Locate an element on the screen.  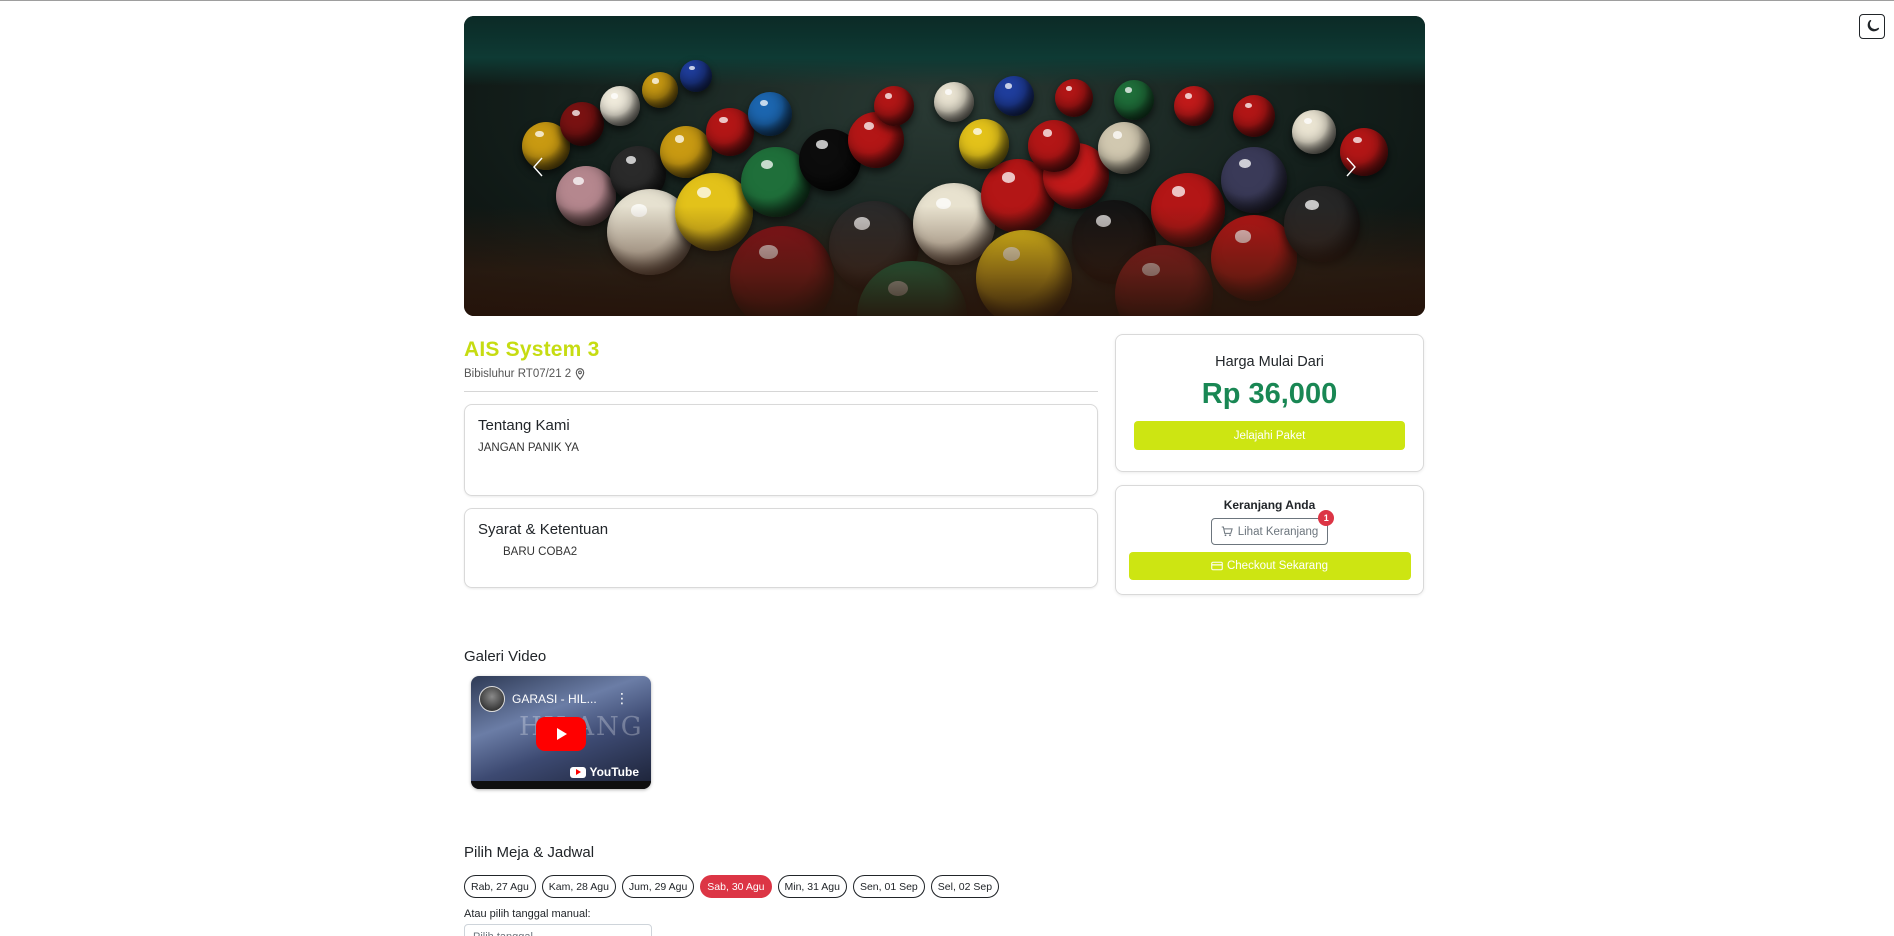
price-label: Harga Mulai Dari is located at coordinates (1269, 362).